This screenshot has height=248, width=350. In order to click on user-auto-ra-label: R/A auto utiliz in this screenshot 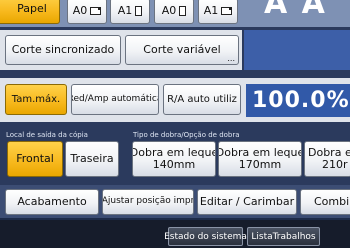, I will do `click(202, 99)`.